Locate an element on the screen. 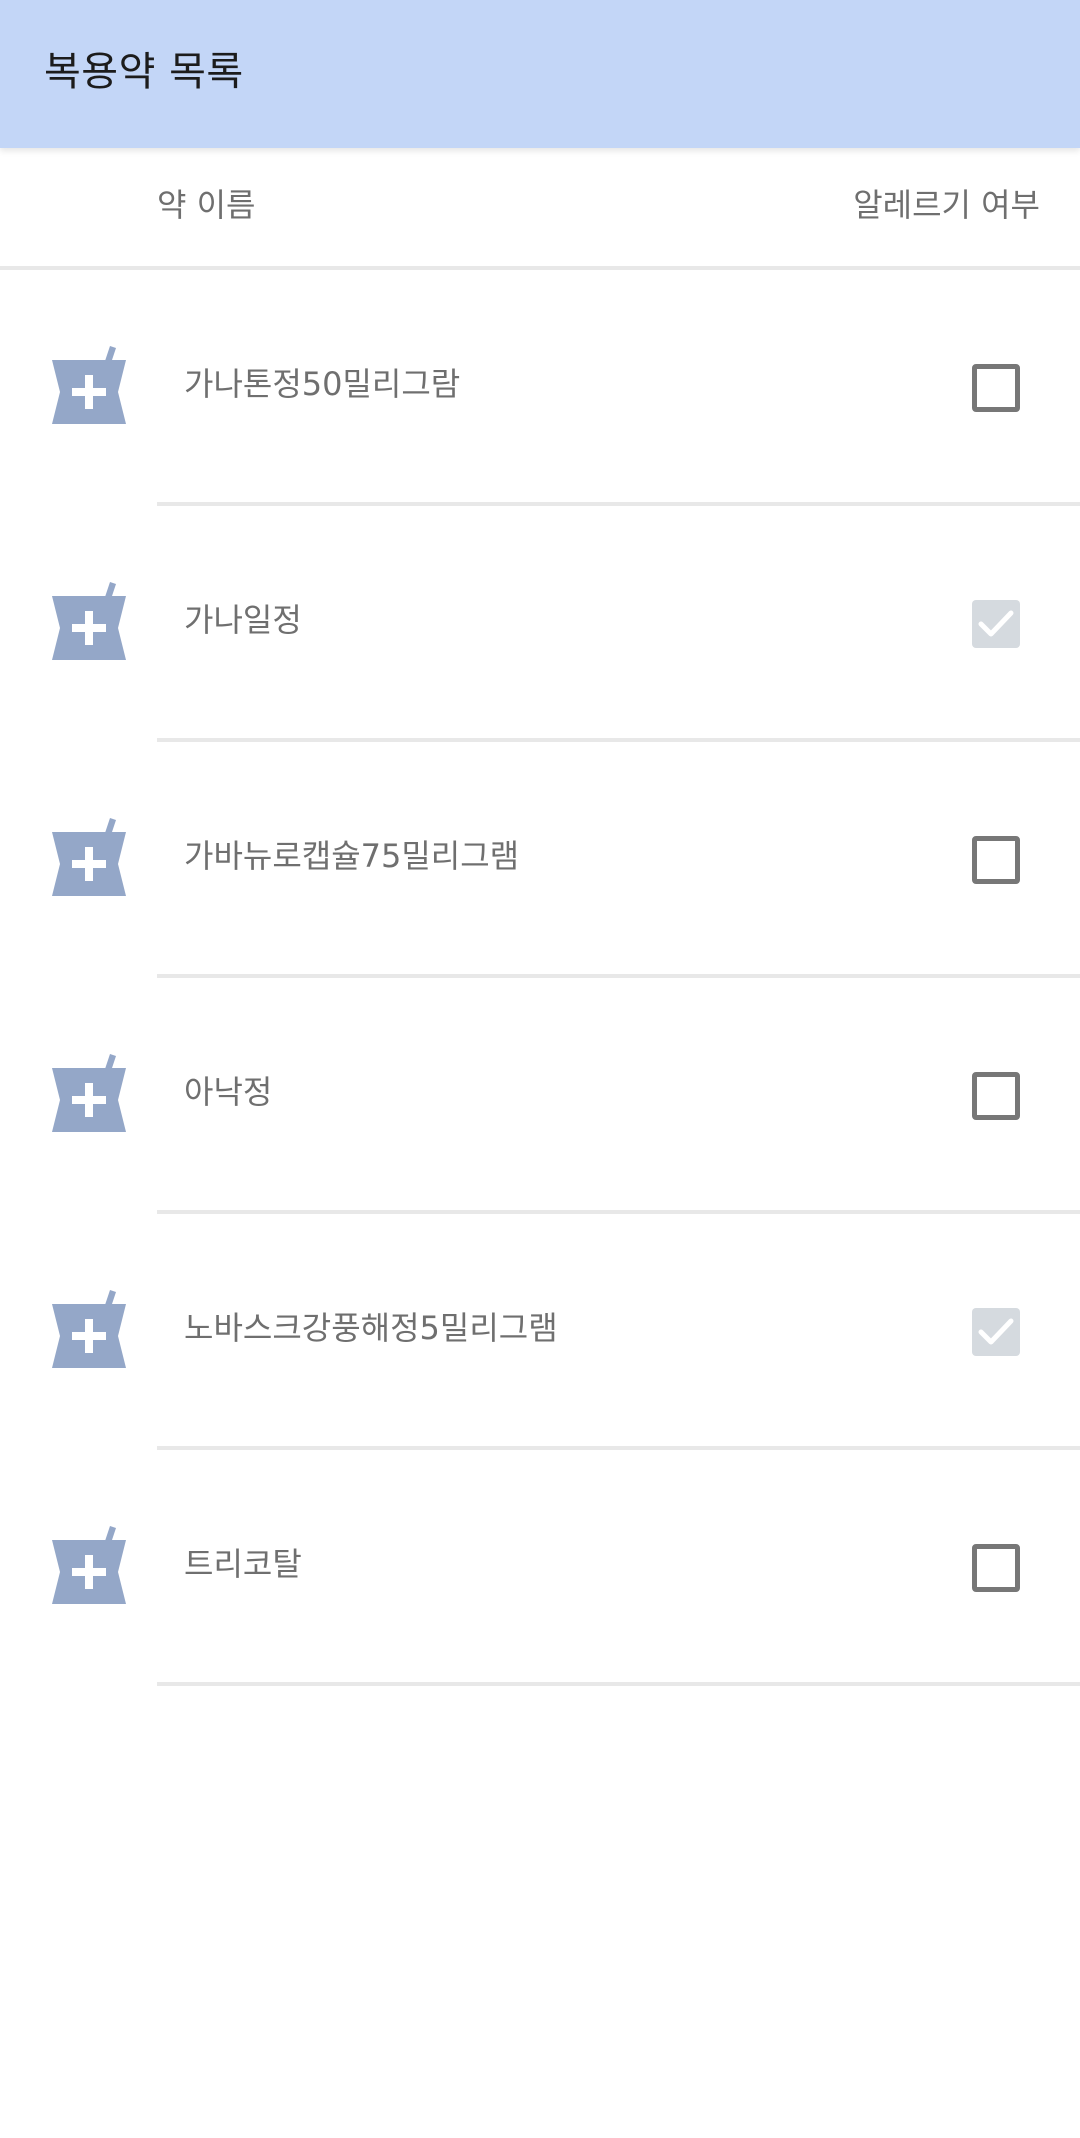 This screenshot has height=2138, width=1080. medicine-name: 가바뉴로캡슐75밀리그램 is located at coordinates (352, 856).